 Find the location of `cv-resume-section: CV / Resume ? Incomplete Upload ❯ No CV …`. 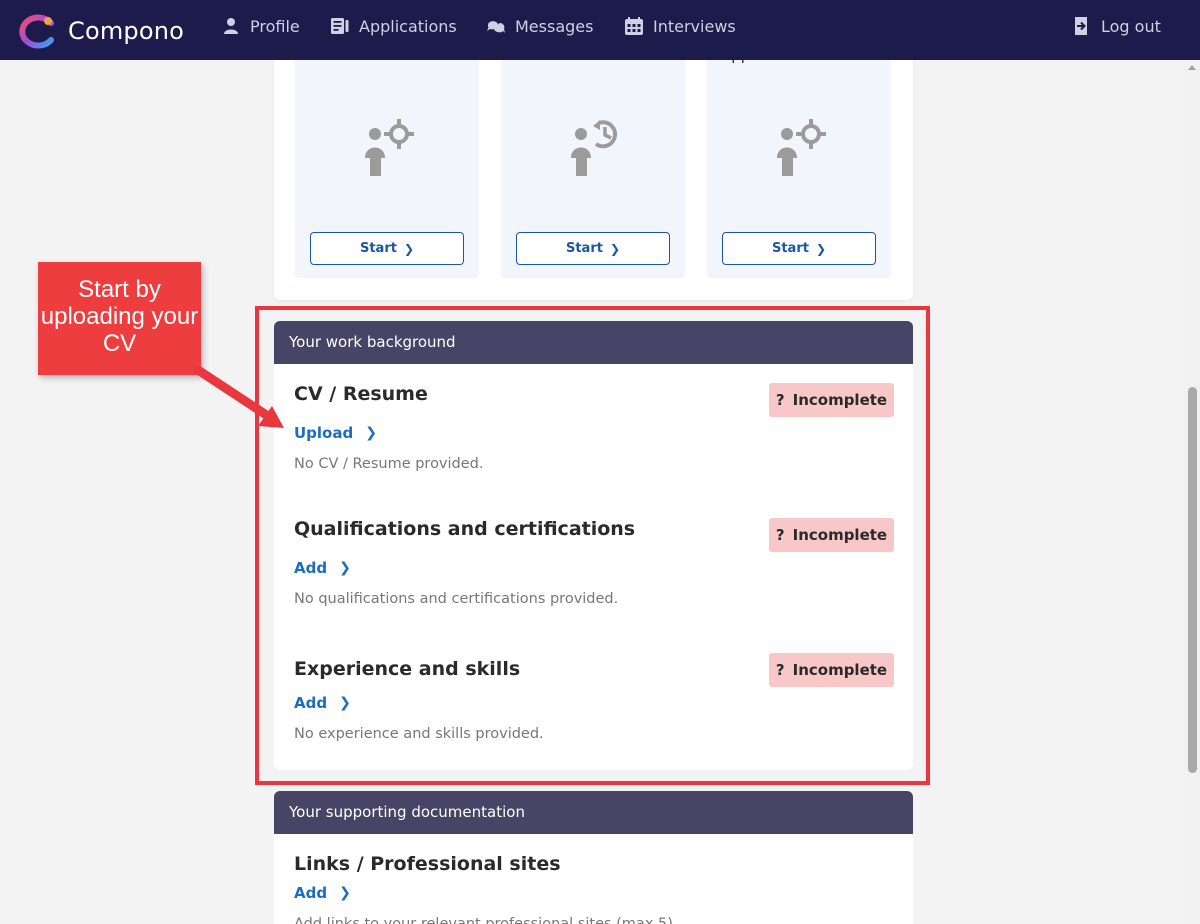

cv-resume-section: CV / Resume ? Incomplete Upload ❯ No CV … is located at coordinates (594, 438).